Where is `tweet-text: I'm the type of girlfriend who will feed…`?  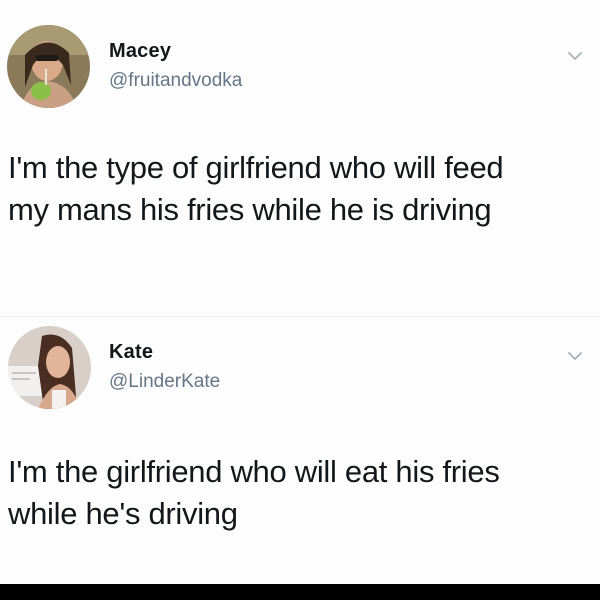
tweet-text: I'm the type of girlfriend who will feed… is located at coordinates (256, 188).